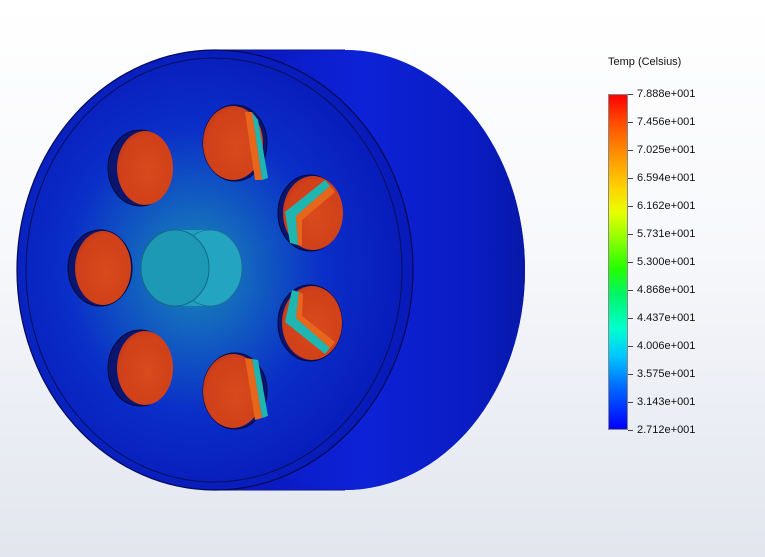 This screenshot has height=557, width=765. What do you see at coordinates (666, 206) in the screenshot?
I see `legend-tick-label: 6.162e+001` at bounding box center [666, 206].